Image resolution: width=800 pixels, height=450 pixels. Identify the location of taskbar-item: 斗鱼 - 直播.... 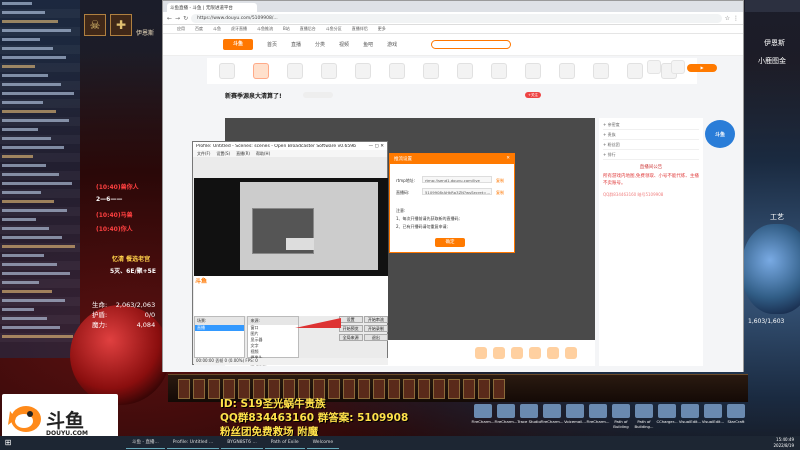
(145, 443).